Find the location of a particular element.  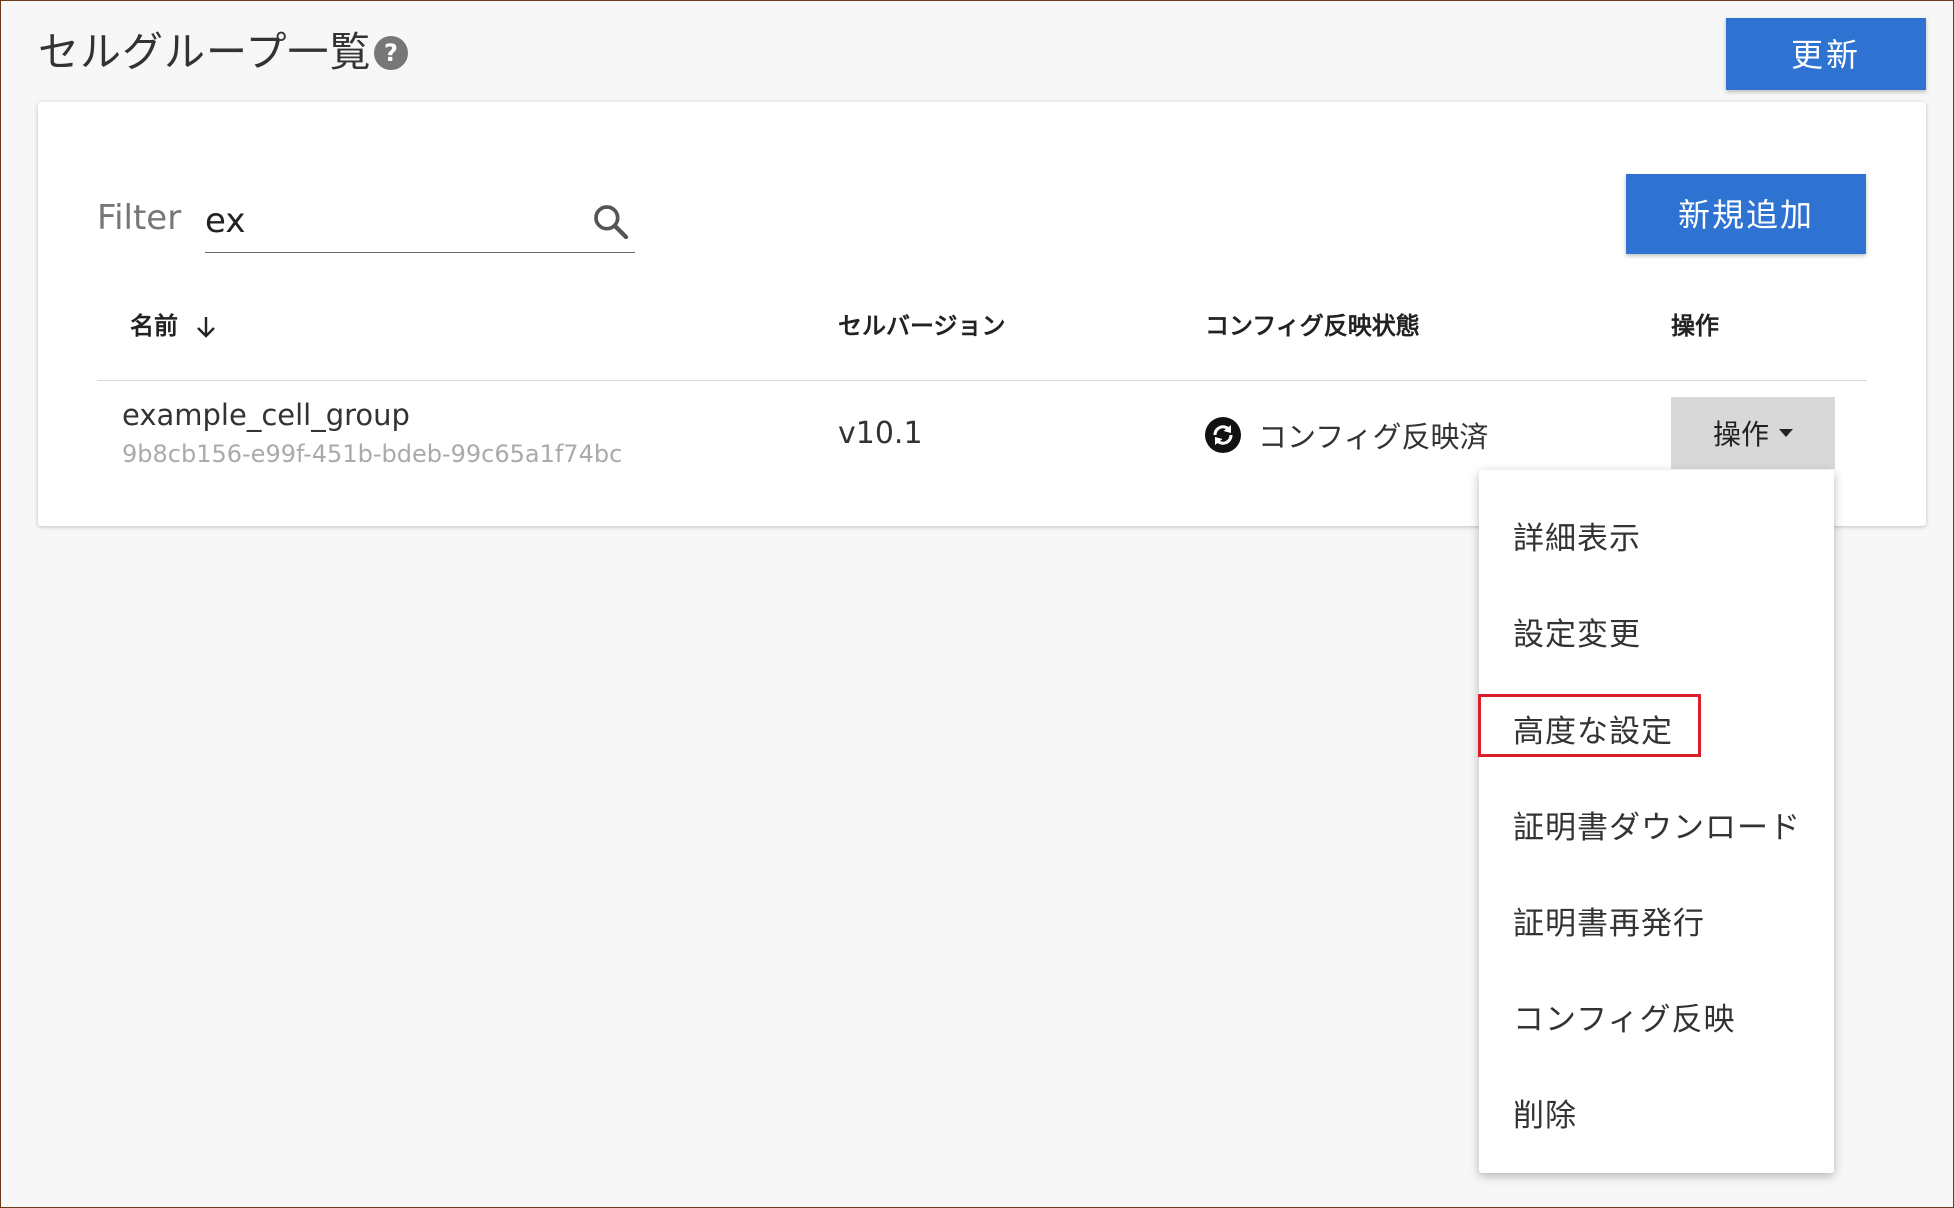

column-header-config: コンフィグ反映状態 is located at coordinates (1312, 326).